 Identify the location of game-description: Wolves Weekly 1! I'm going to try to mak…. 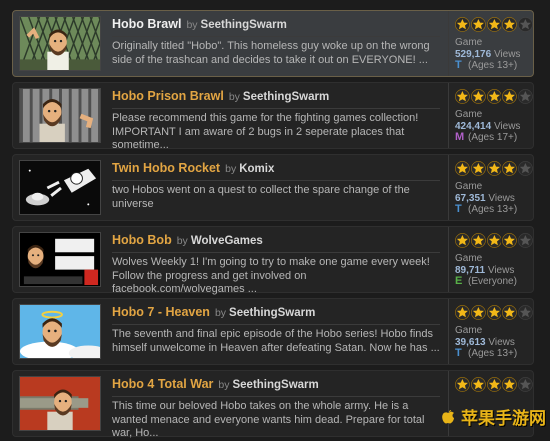
(271, 275).